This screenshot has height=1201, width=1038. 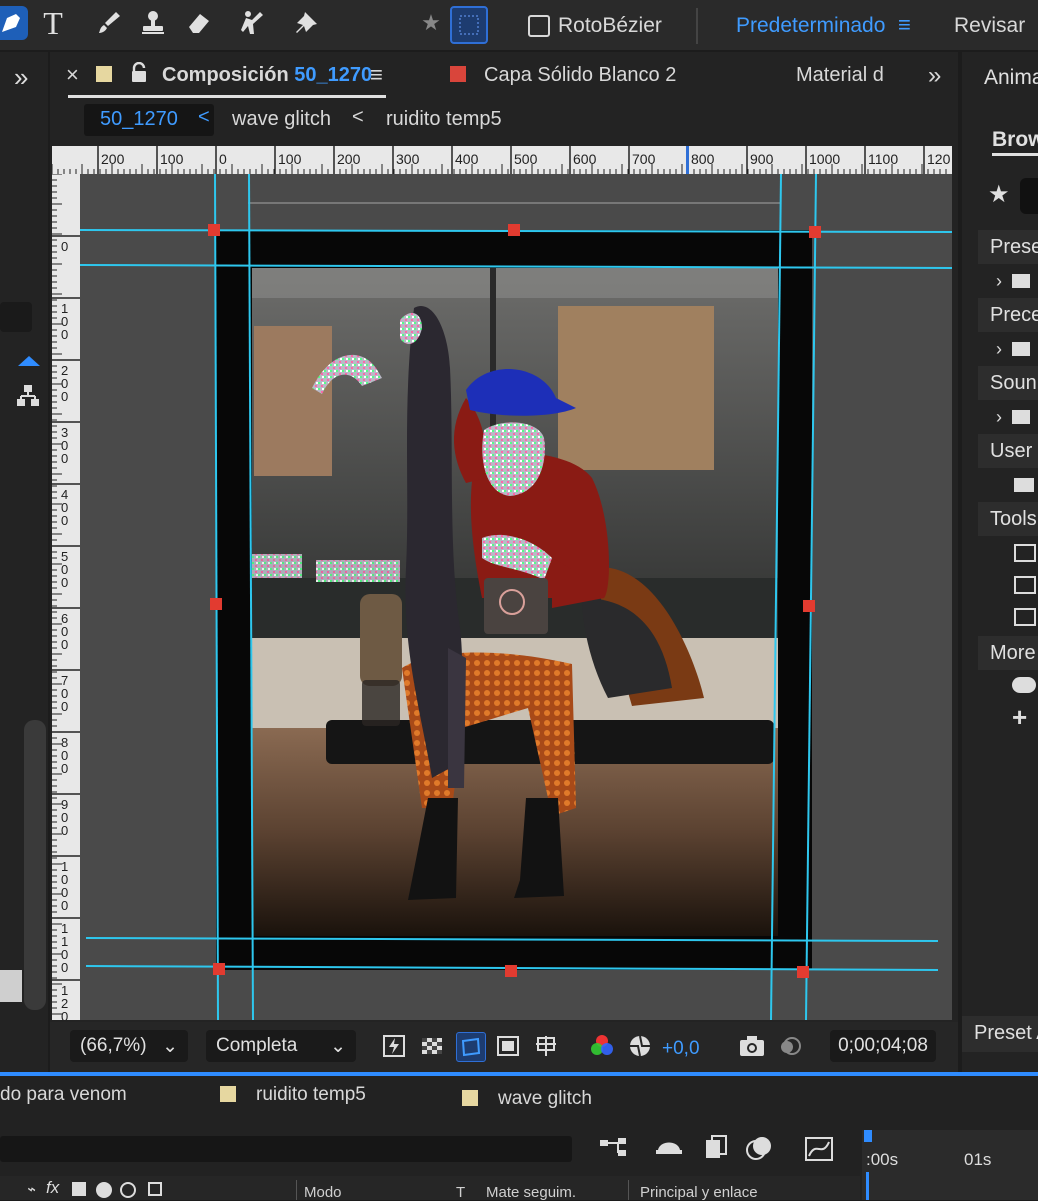 I want to click on favorites-star-icon: ★, so click(x=999, y=194).